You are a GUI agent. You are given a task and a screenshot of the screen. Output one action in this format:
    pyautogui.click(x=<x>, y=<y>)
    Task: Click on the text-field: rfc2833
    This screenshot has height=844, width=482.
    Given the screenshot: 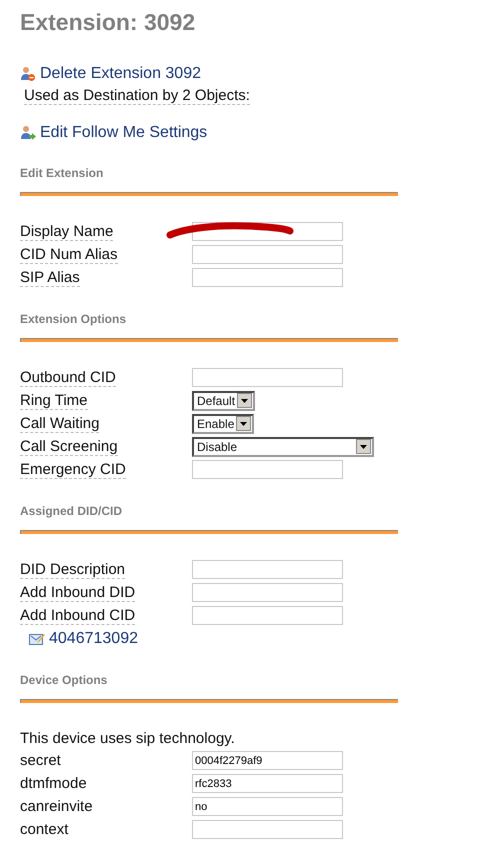 What is the action you would take?
    pyautogui.click(x=267, y=783)
    